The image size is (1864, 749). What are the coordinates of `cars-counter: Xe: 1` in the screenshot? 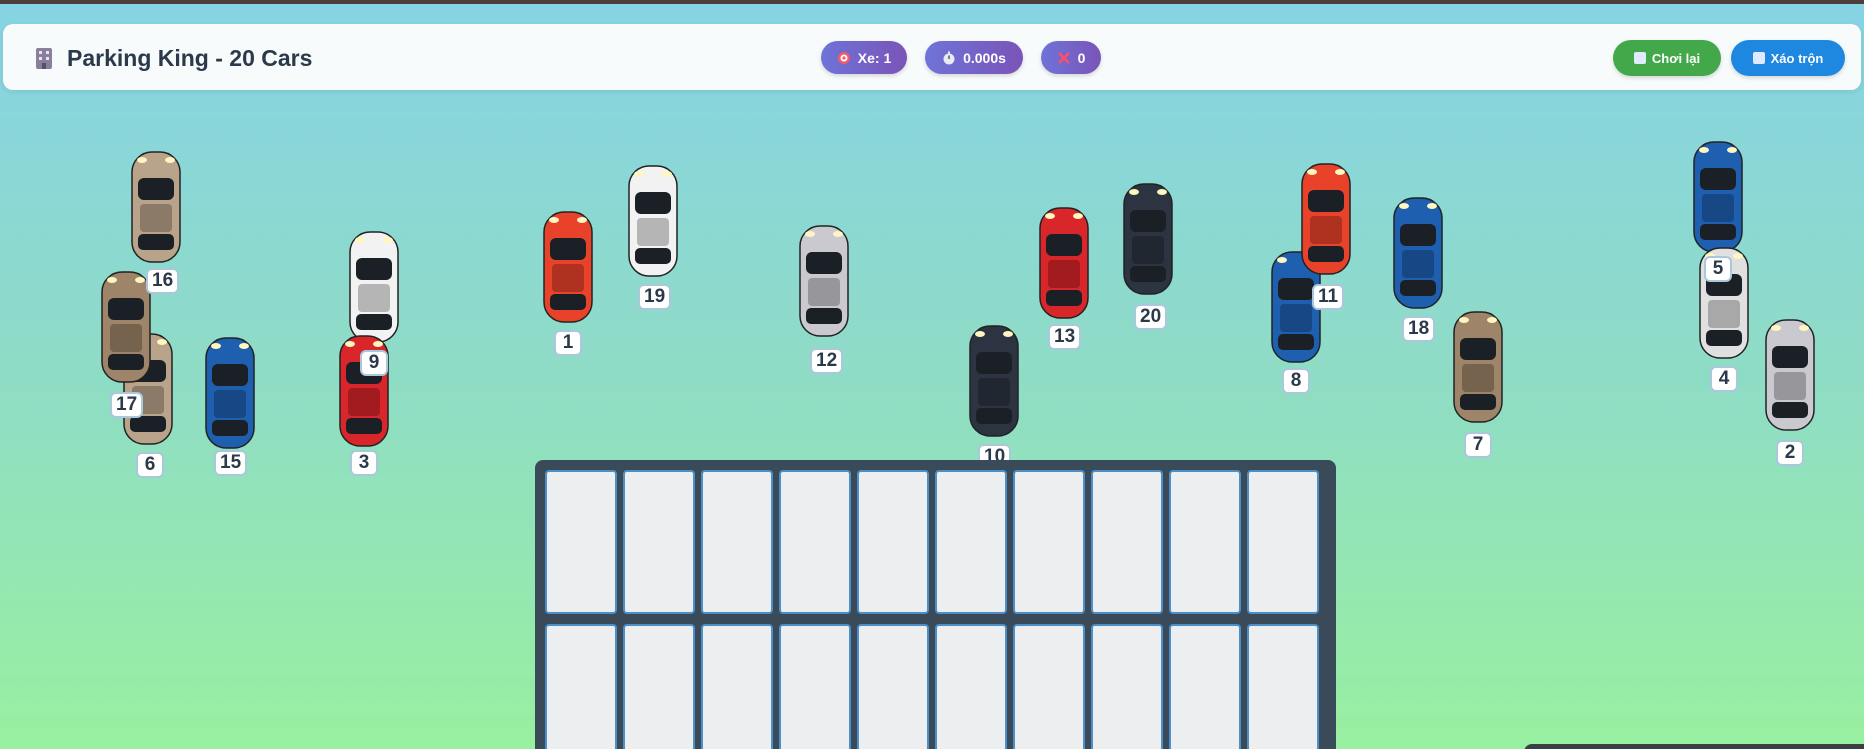 It's located at (864, 57).